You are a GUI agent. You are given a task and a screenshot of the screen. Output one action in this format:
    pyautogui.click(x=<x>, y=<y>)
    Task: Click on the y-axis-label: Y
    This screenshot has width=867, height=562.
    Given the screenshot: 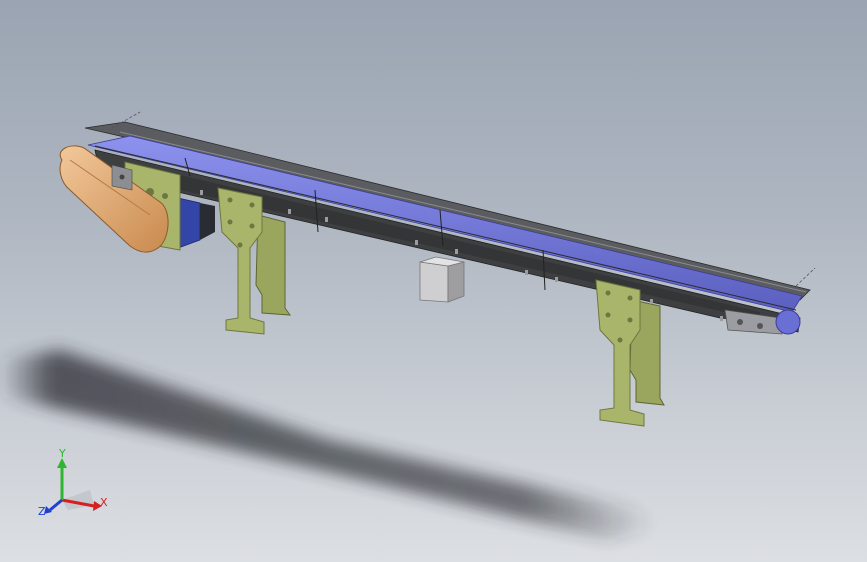 What is the action you would take?
    pyautogui.click(x=62, y=453)
    